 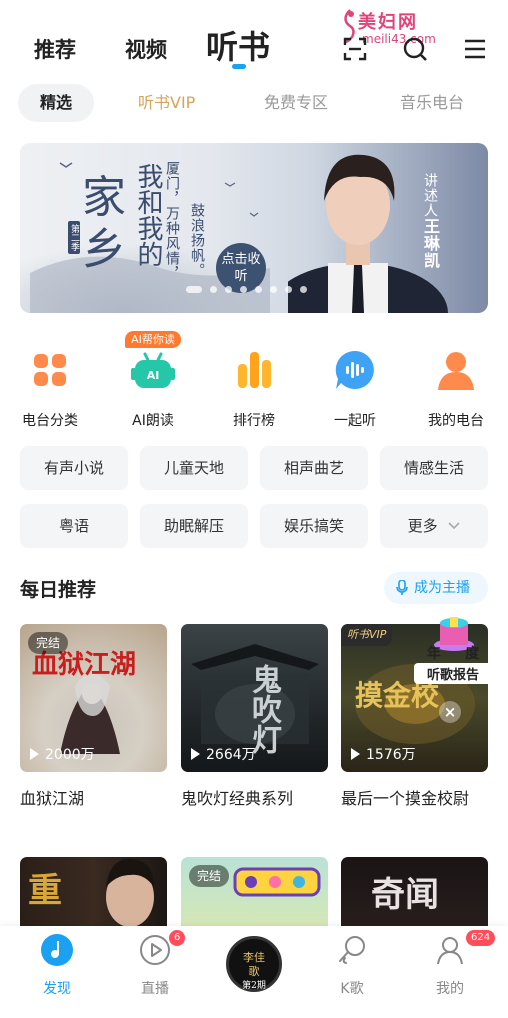 I want to click on banner-narrator: 讲述人王琳凯, so click(x=430, y=221).